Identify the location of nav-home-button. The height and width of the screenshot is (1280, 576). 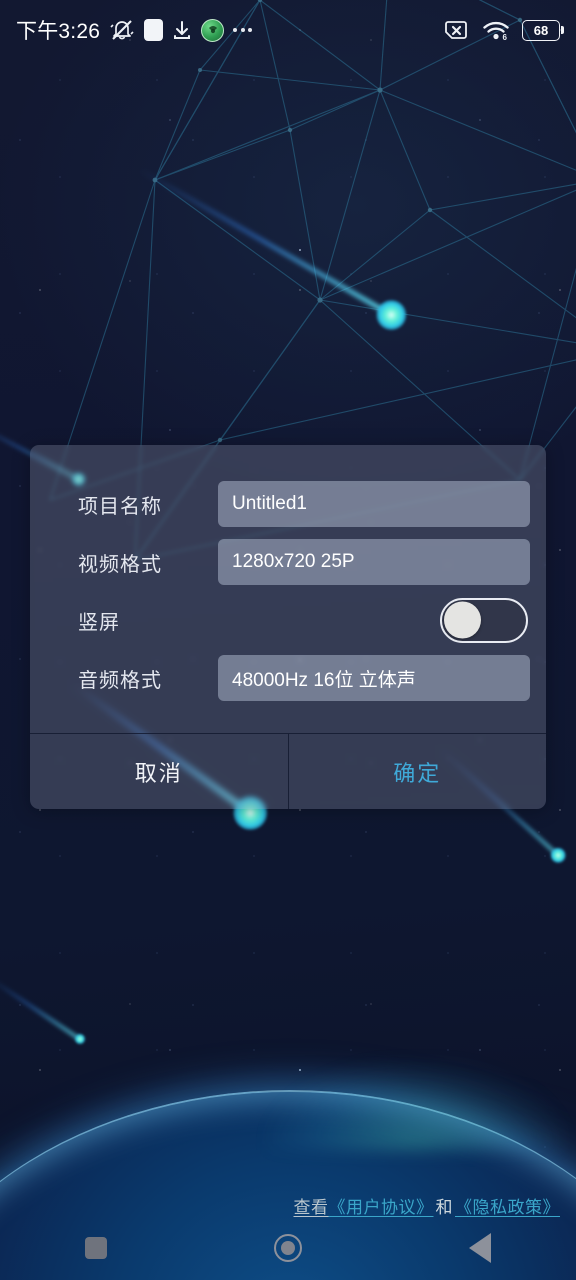
(288, 1248).